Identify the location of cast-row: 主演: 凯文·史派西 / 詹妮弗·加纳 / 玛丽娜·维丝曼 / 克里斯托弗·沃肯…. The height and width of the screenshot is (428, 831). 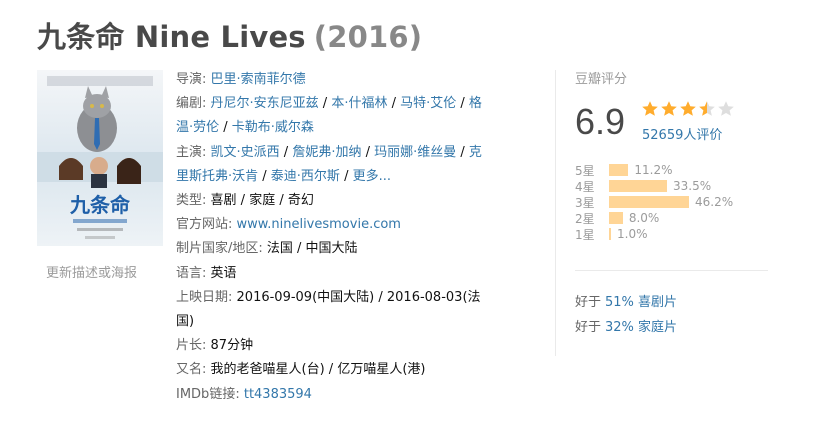
(329, 164).